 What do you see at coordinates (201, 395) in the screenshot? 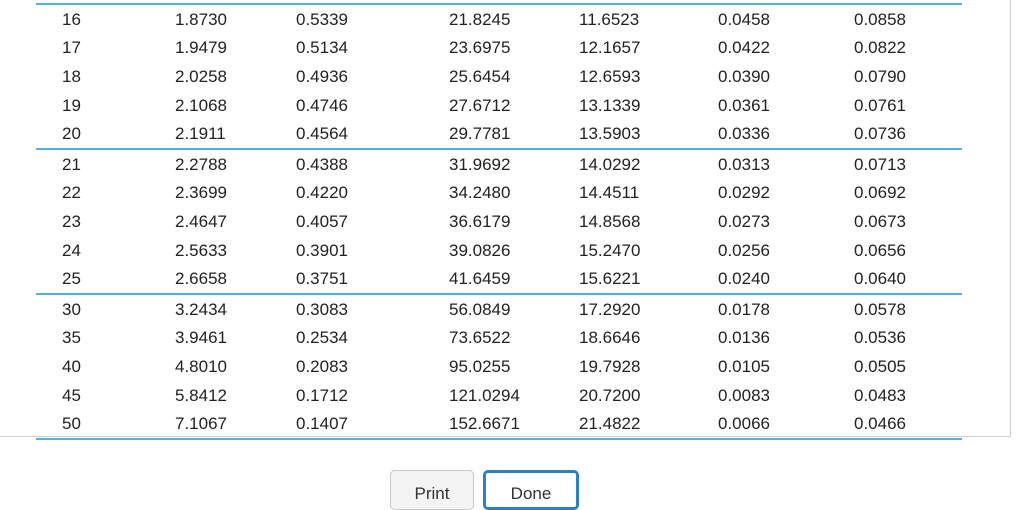
I see `table-cell: 5.8412` at bounding box center [201, 395].